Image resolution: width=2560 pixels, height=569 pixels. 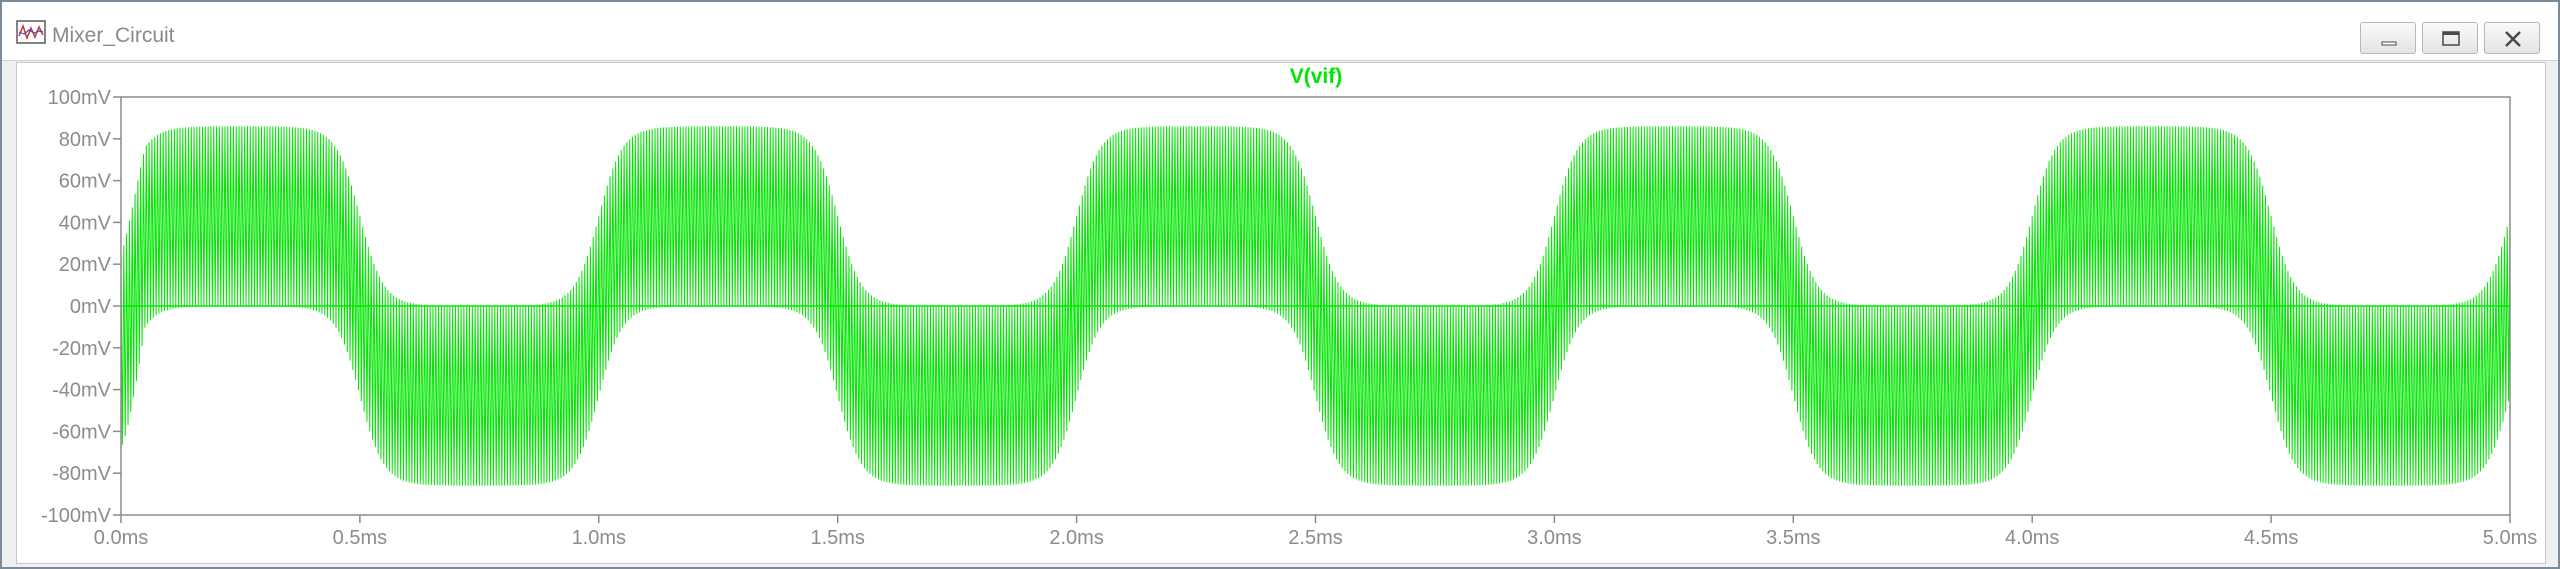 I want to click on title-bar: Mixer_Circuit, so click(x=1280, y=31).